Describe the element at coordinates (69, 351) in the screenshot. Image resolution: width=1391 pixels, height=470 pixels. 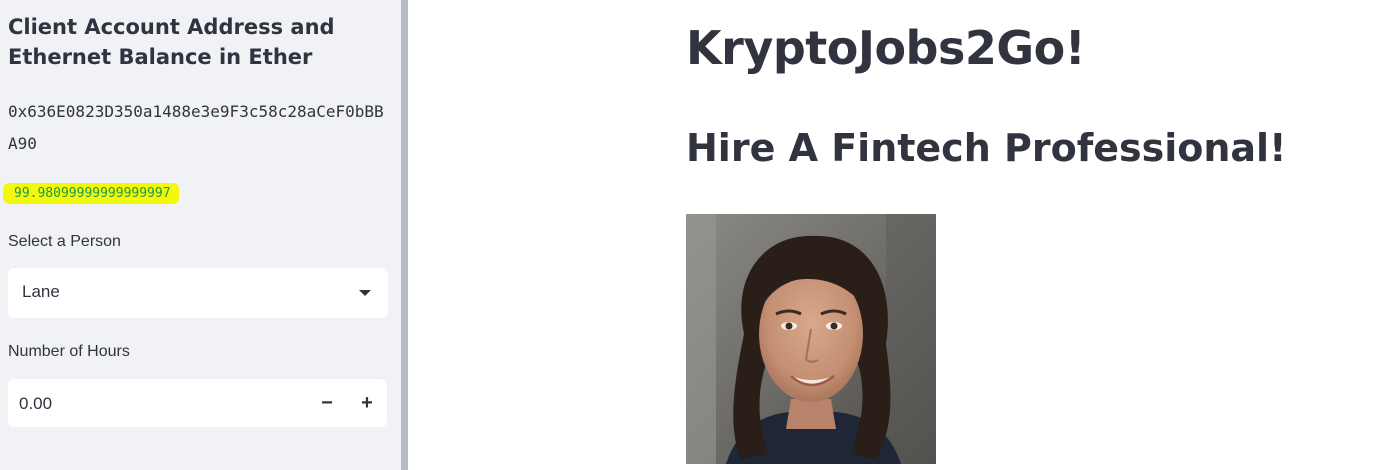
I see `hours-label: Number of Hours` at that location.